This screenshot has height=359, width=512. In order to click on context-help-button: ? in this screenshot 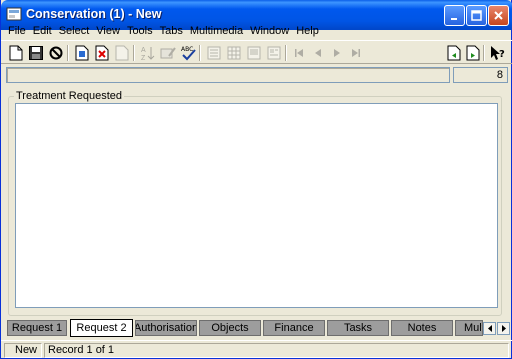, I will do `click(498, 53)`.